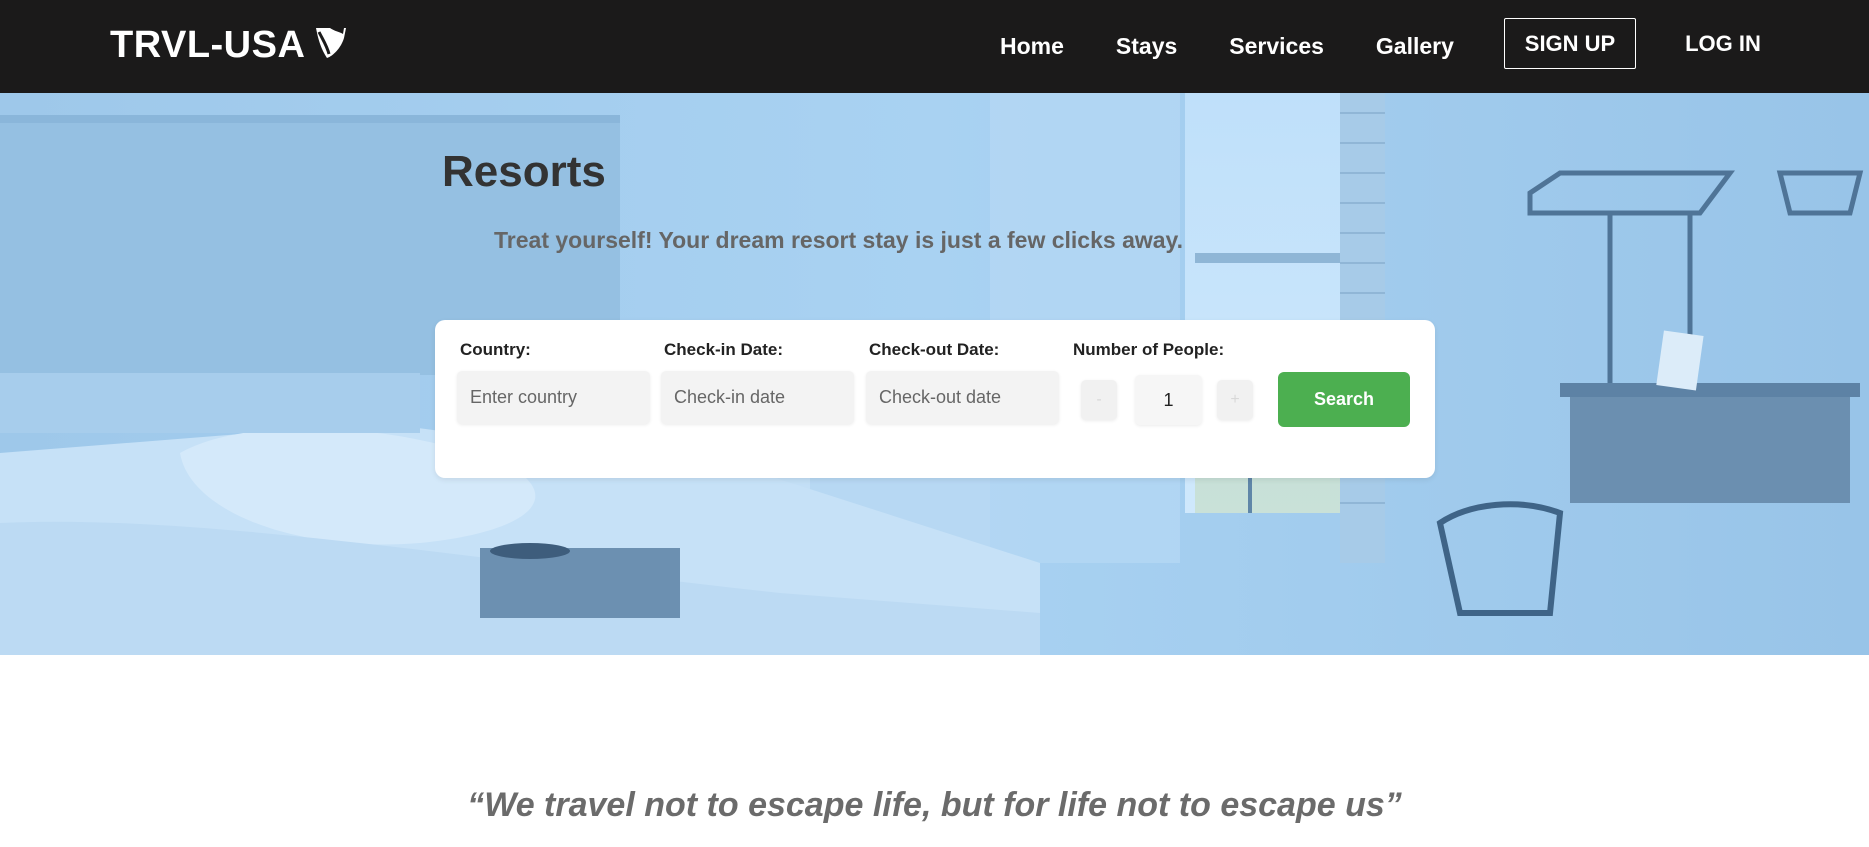  I want to click on people-count-value: 1, so click(1168, 400).